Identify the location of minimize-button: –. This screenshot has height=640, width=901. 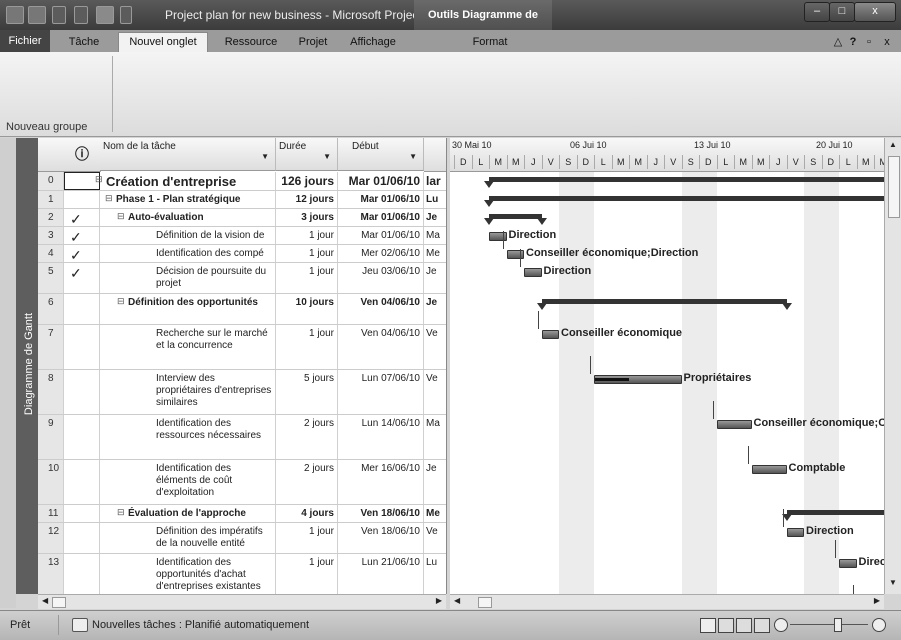
(817, 12).